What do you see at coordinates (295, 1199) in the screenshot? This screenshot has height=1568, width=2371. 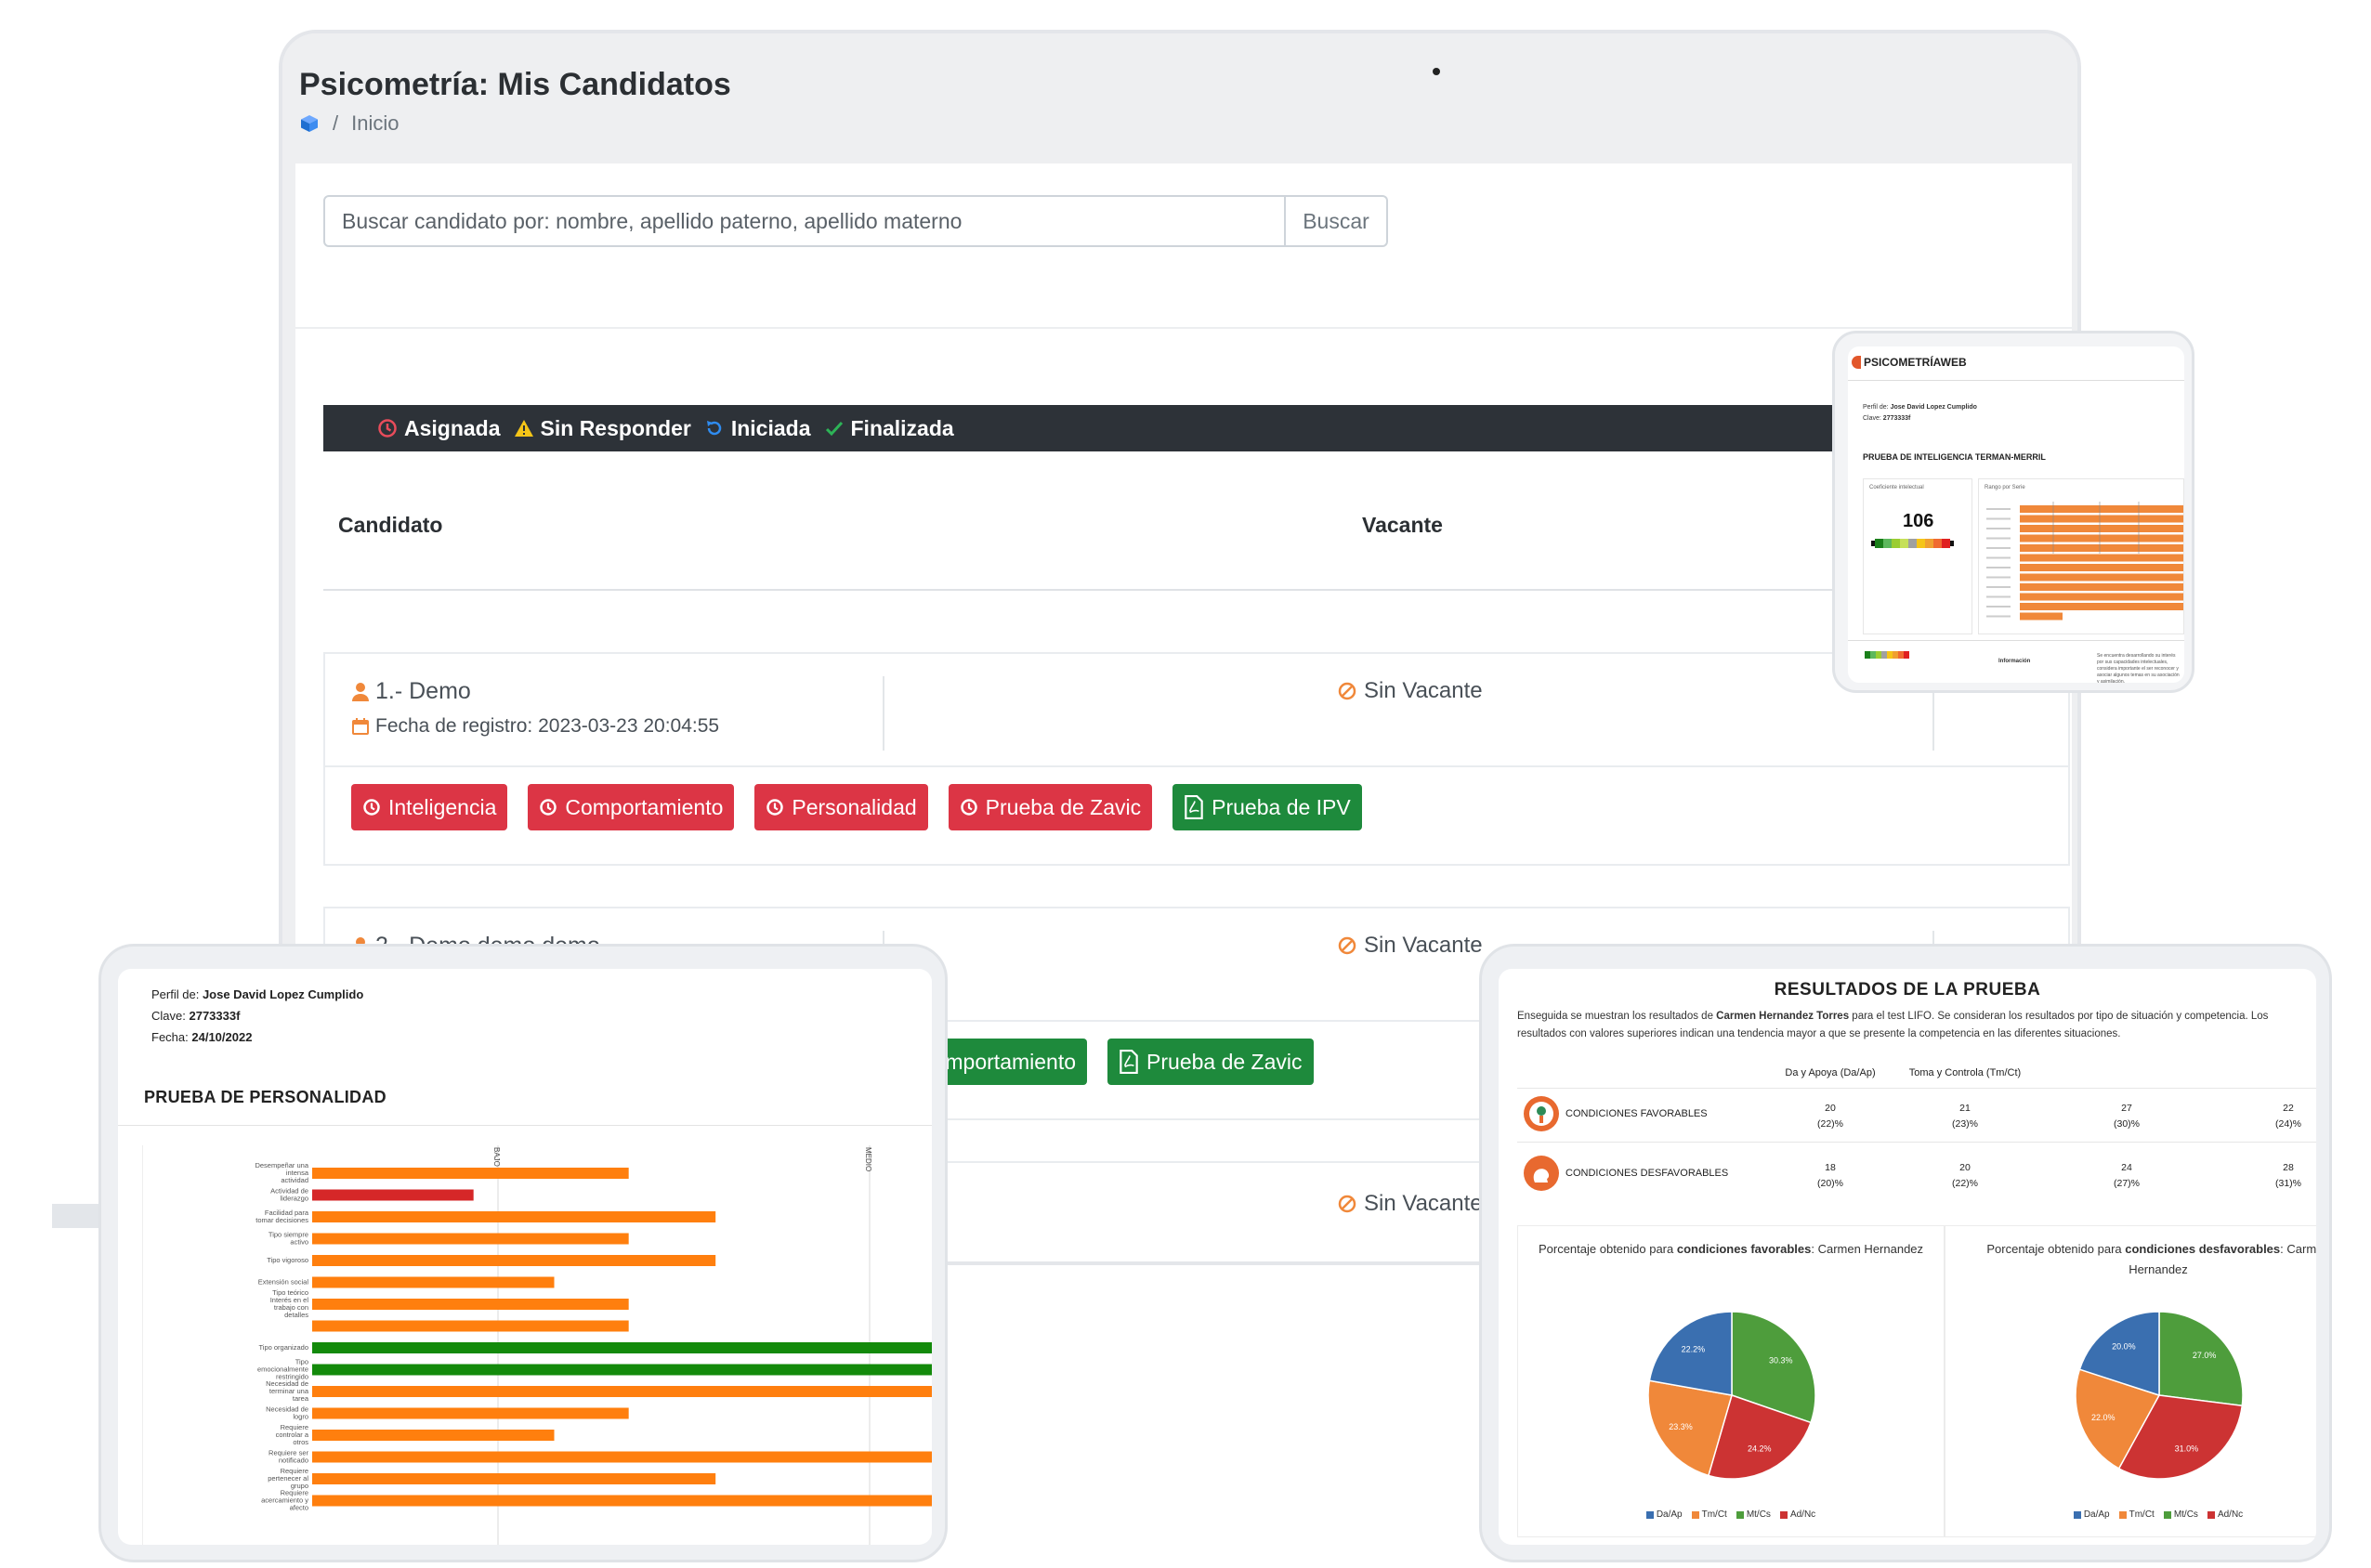 I see `bar-label: liderazgo` at bounding box center [295, 1199].